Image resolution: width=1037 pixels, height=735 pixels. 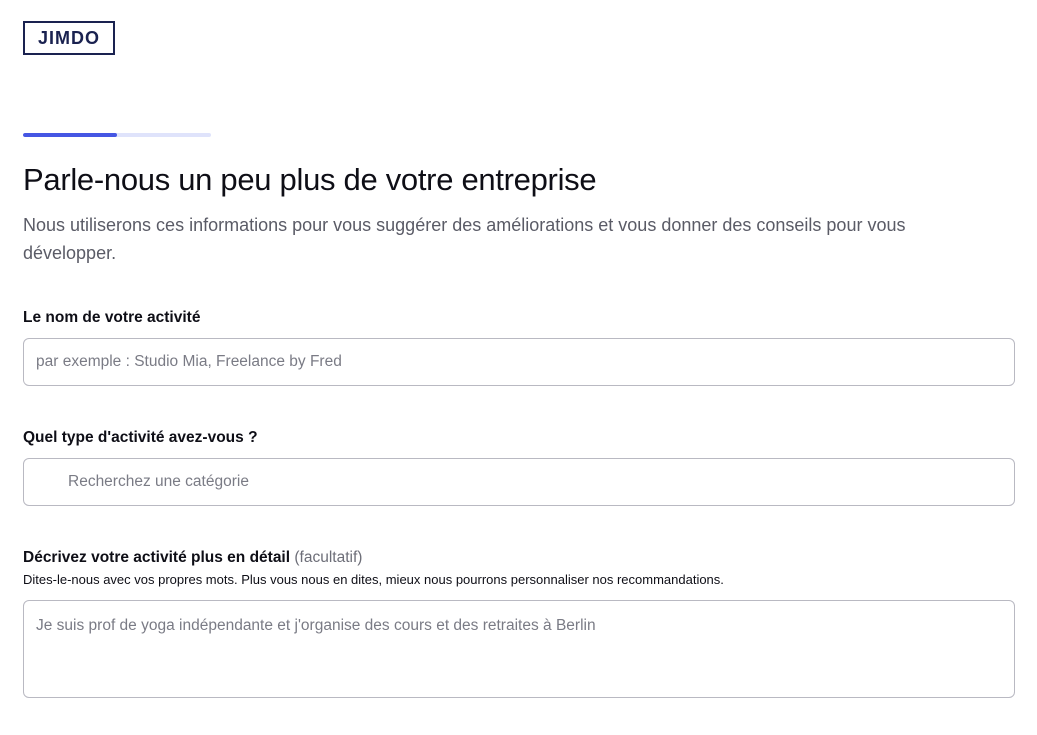 I want to click on business-type-label: Quel type d'activité avez-vous ?, so click(x=140, y=438).